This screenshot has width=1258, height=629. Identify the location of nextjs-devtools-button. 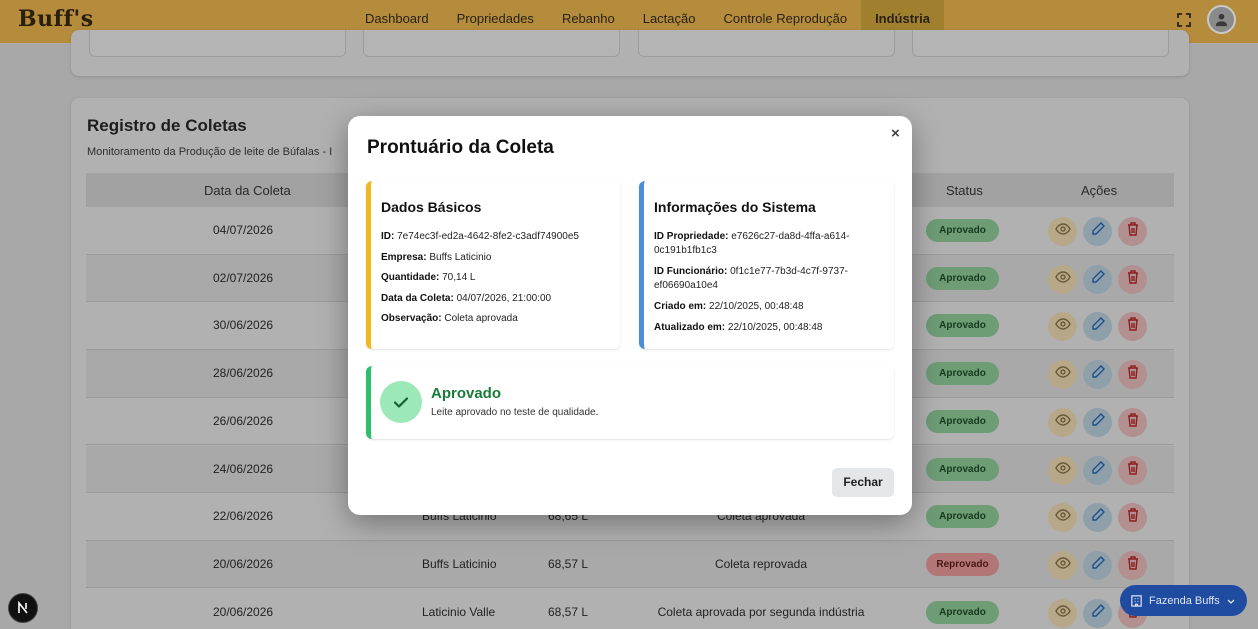
(23, 608).